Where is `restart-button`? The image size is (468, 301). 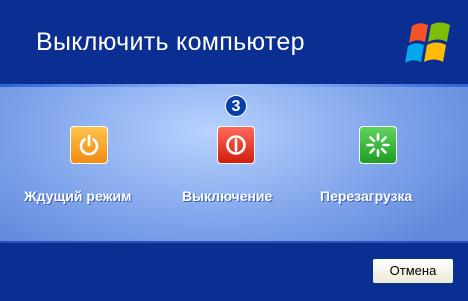
restart-button is located at coordinates (378, 145).